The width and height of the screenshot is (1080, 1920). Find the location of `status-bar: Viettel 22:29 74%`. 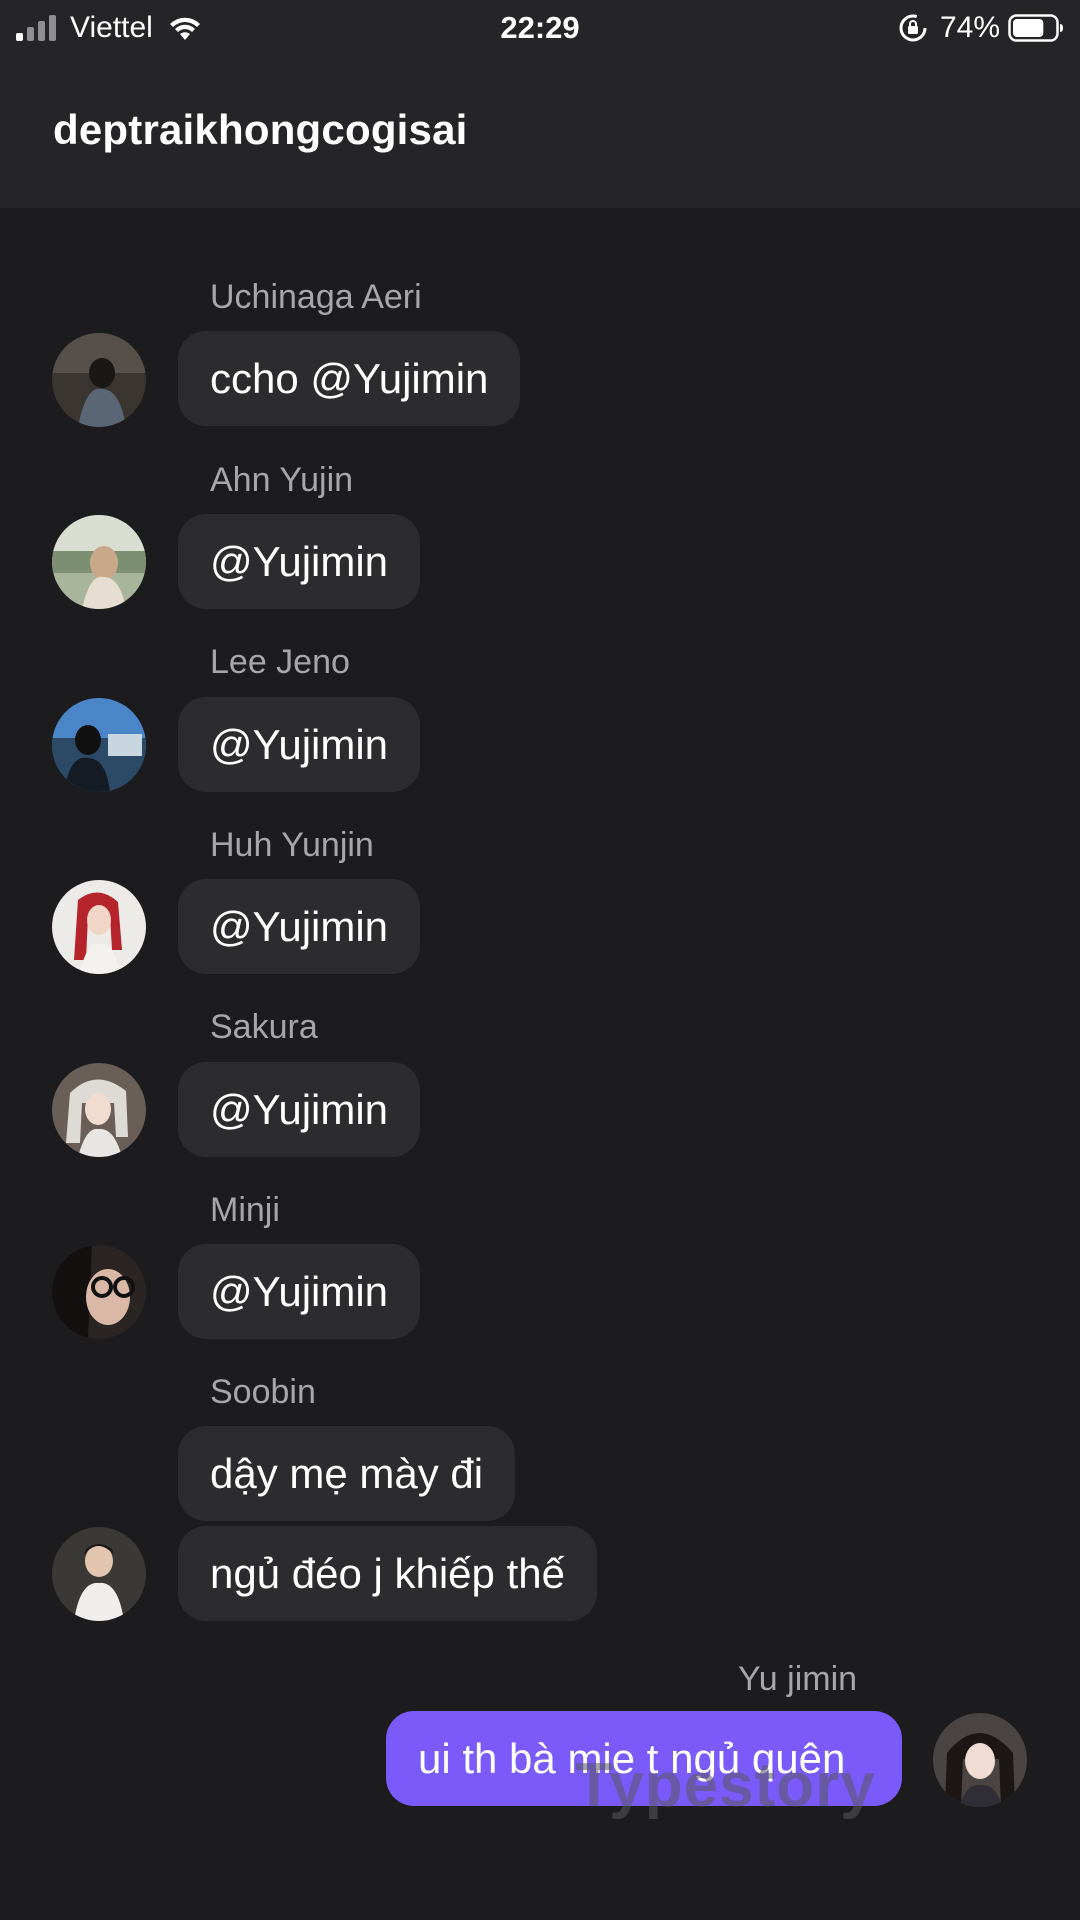

status-bar: Viettel 22:29 74% is located at coordinates (540, 28).